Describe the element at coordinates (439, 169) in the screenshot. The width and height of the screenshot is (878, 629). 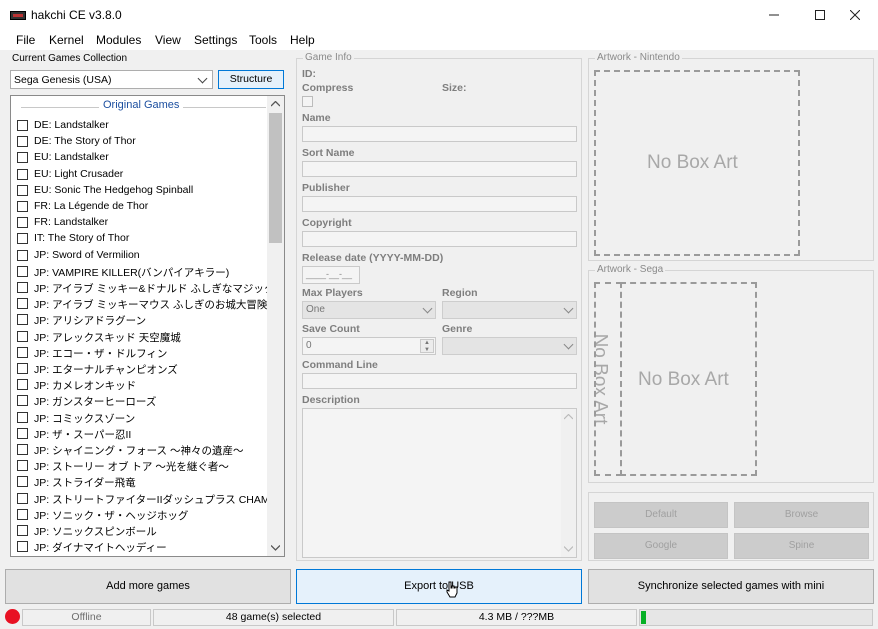
I see `sort-name-field` at that location.